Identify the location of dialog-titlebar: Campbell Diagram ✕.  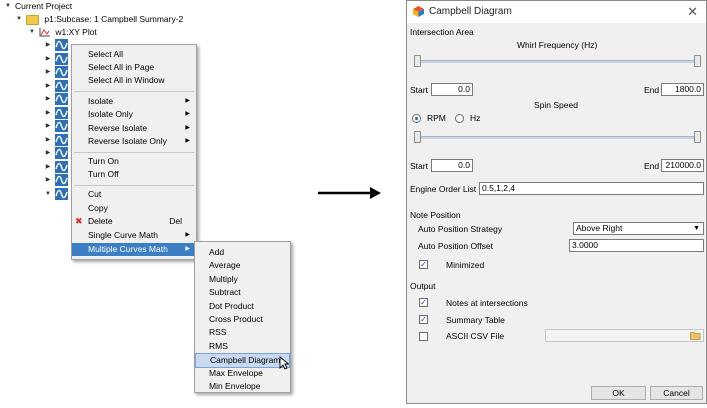
(556, 12).